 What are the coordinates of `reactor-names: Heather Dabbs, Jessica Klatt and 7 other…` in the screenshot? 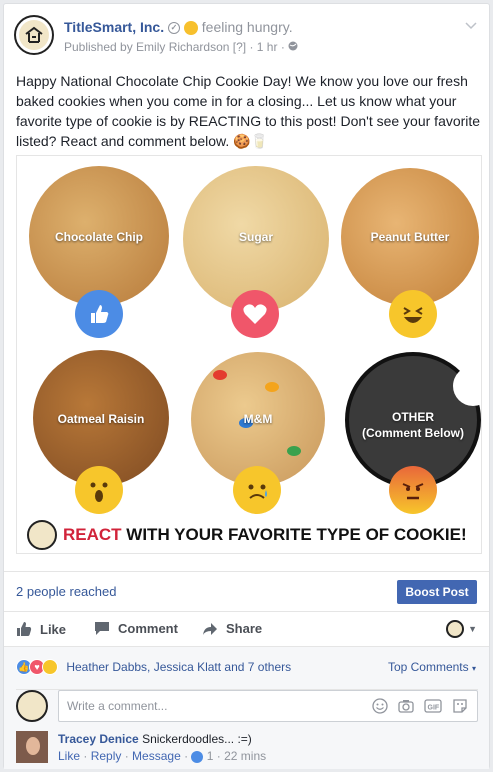 It's located at (178, 667).